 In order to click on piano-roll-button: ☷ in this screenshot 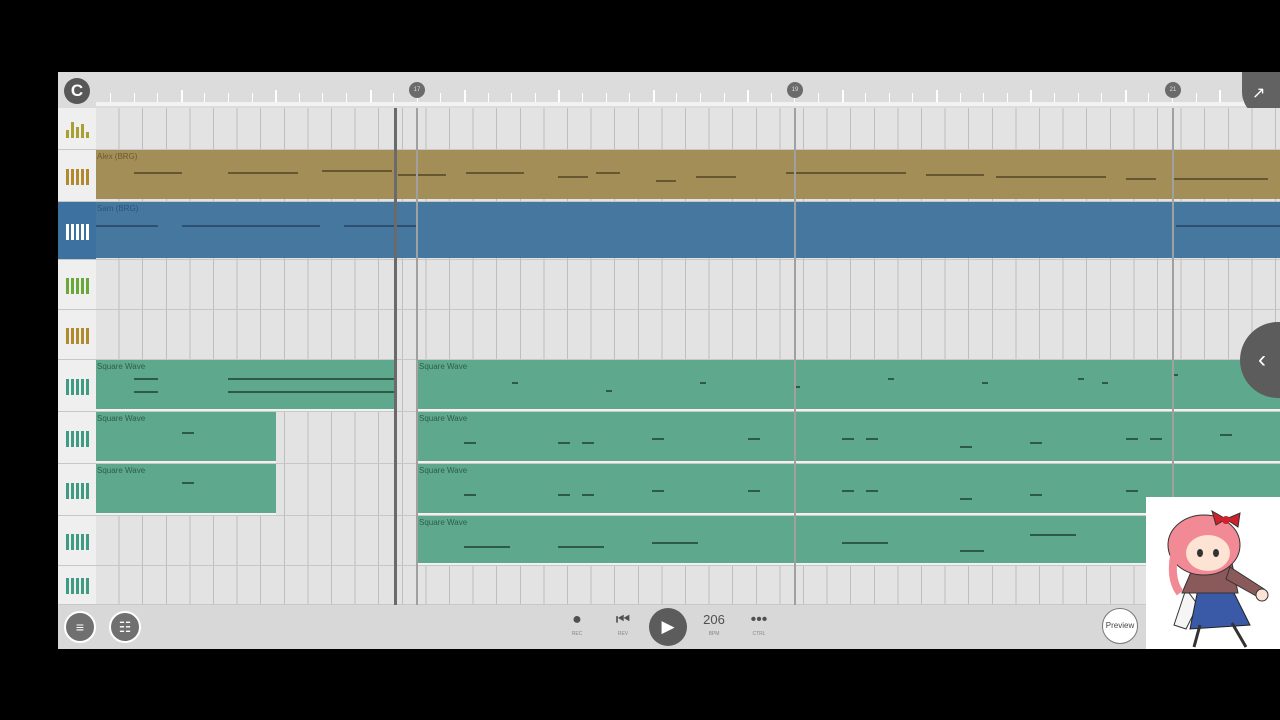, I will do `click(125, 627)`.